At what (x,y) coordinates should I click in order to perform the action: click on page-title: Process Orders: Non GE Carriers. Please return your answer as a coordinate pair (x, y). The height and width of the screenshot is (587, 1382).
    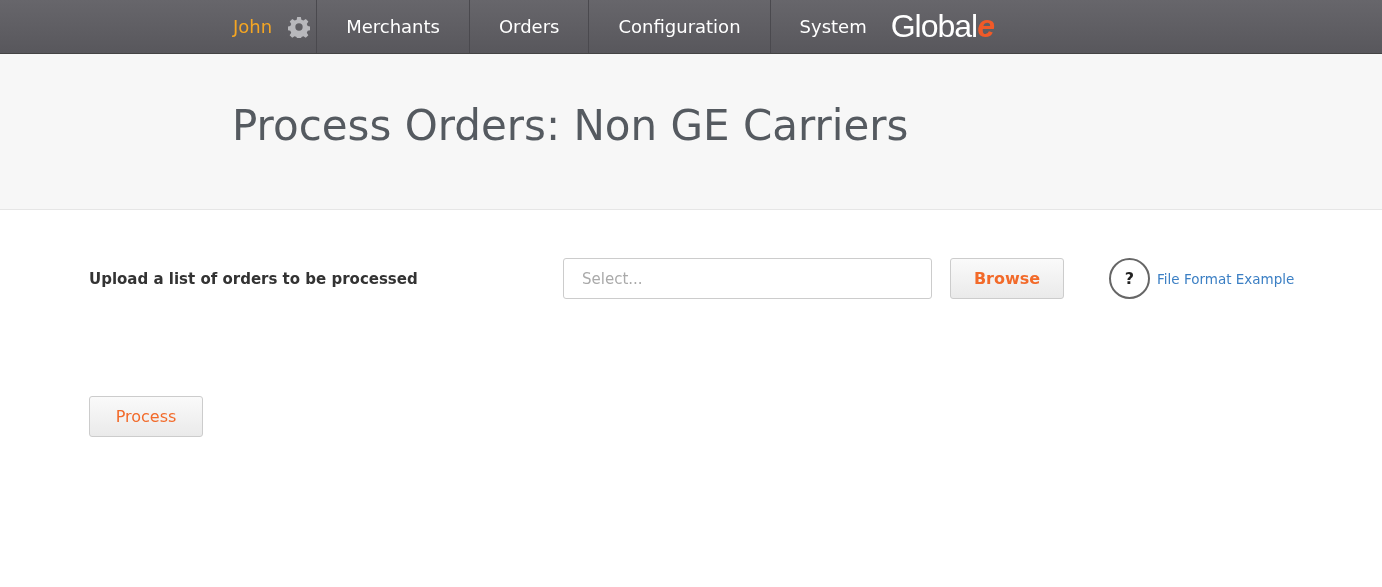
    Looking at the image, I should click on (570, 125).